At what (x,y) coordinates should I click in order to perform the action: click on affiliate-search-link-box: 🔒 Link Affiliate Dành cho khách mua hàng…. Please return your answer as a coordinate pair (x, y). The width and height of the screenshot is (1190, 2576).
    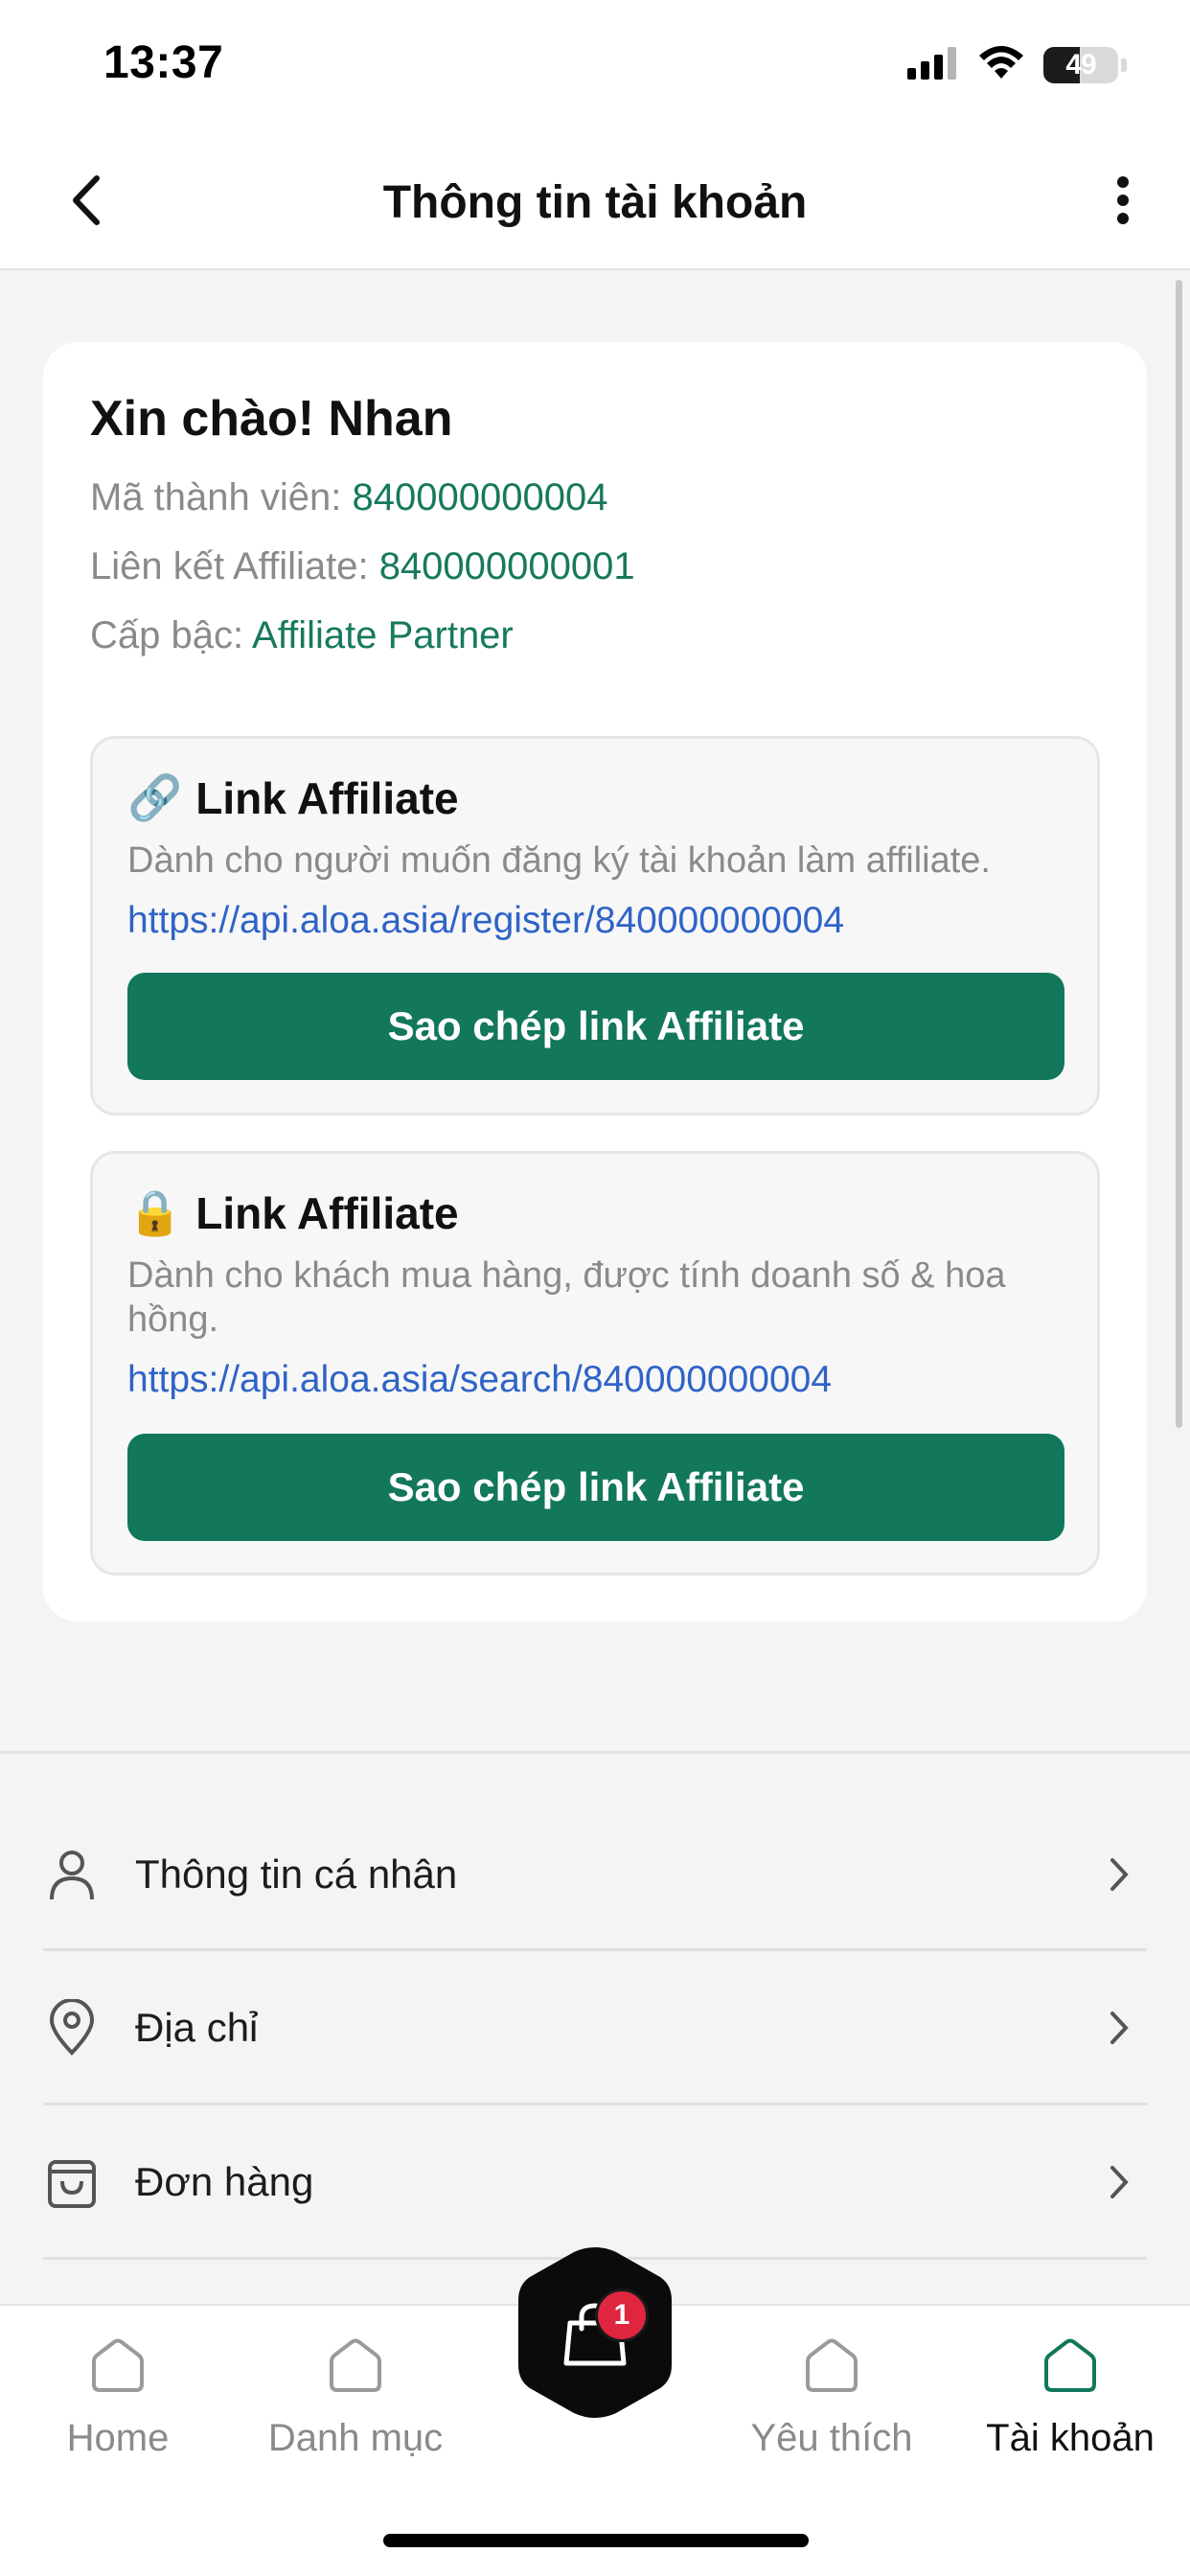
    Looking at the image, I should click on (595, 1364).